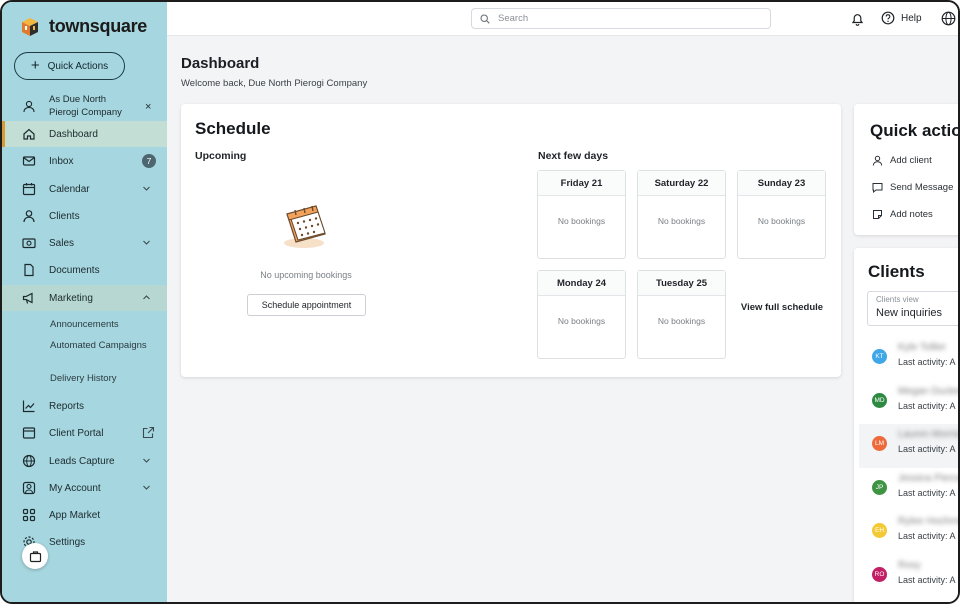  What do you see at coordinates (581, 283) in the screenshot?
I see `day-label: Monday 24` at bounding box center [581, 283].